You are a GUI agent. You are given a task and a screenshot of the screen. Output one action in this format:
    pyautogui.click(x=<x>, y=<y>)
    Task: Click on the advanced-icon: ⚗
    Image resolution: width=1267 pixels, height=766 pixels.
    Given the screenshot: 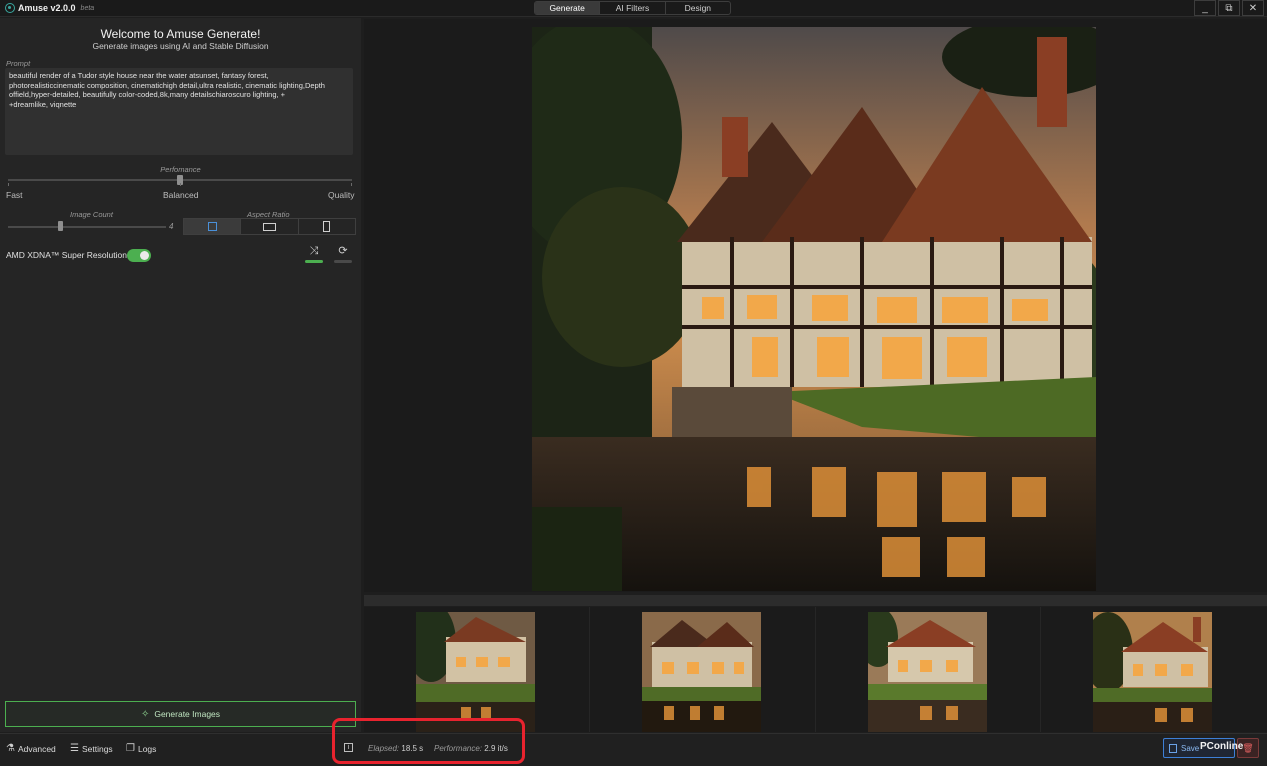 What is the action you would take?
    pyautogui.click(x=10, y=748)
    